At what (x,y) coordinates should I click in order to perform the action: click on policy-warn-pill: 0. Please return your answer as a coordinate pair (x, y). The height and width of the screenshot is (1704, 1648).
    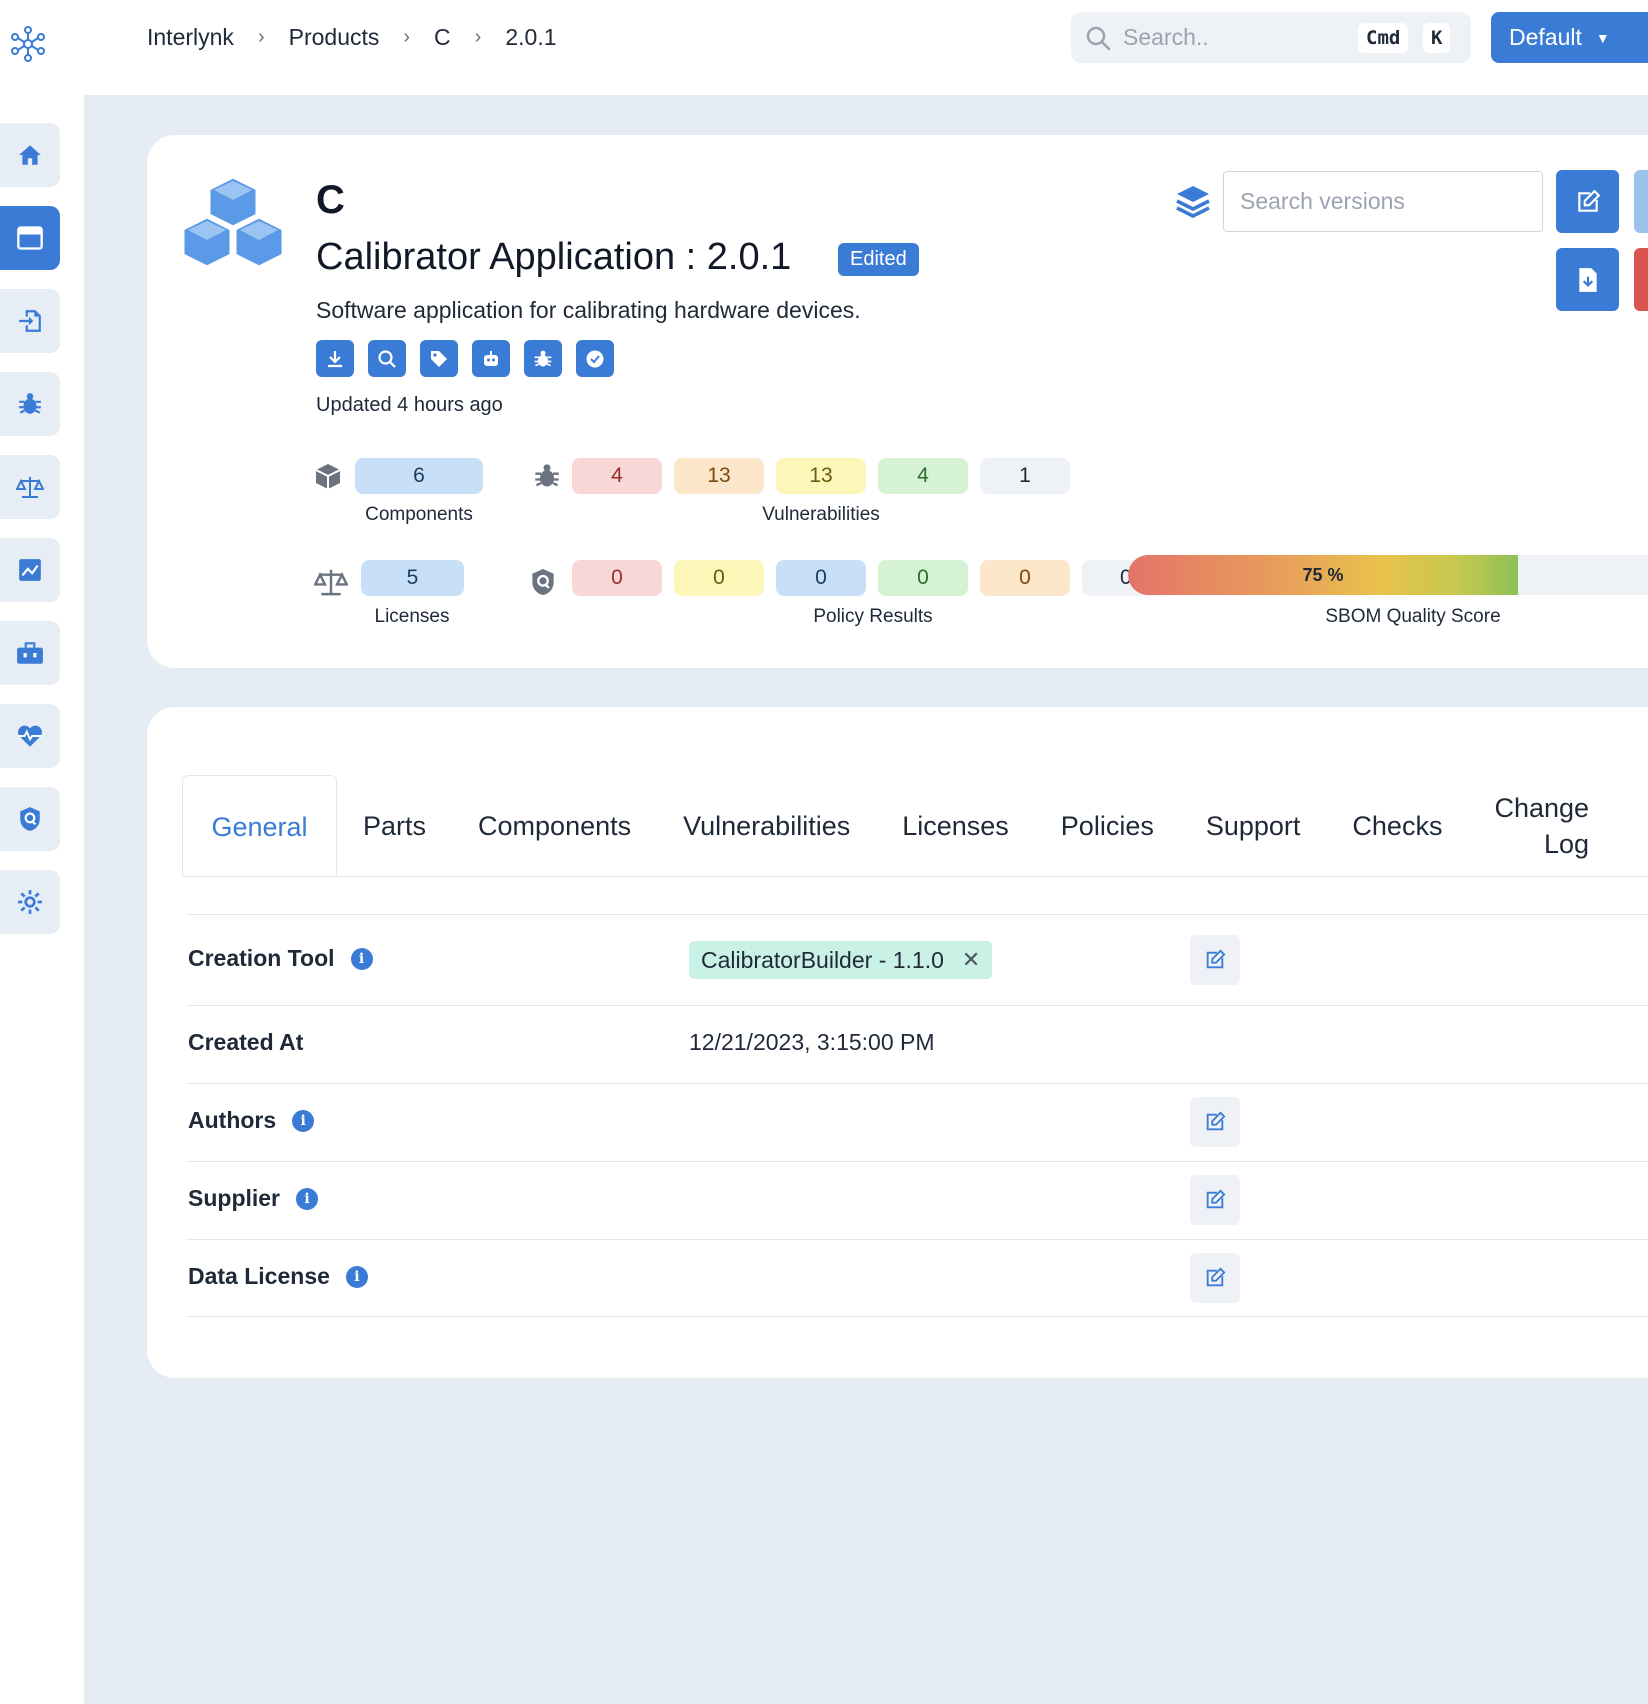
    Looking at the image, I should click on (719, 578).